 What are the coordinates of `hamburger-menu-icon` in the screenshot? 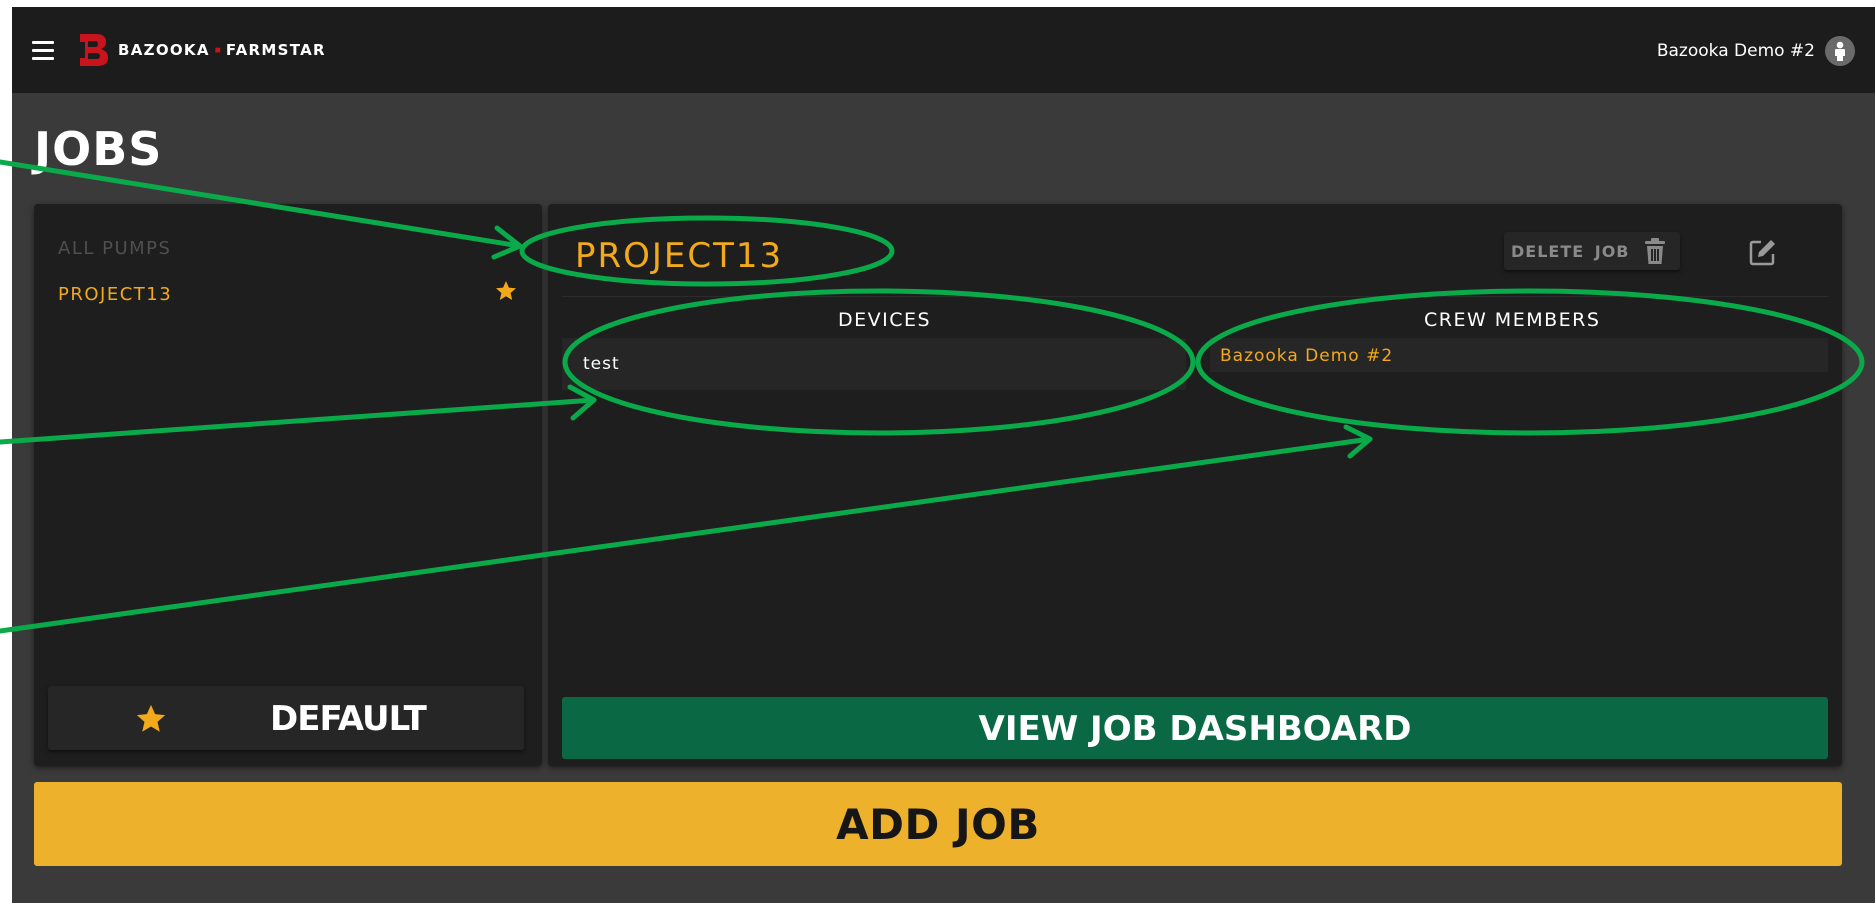 It's located at (44, 52).